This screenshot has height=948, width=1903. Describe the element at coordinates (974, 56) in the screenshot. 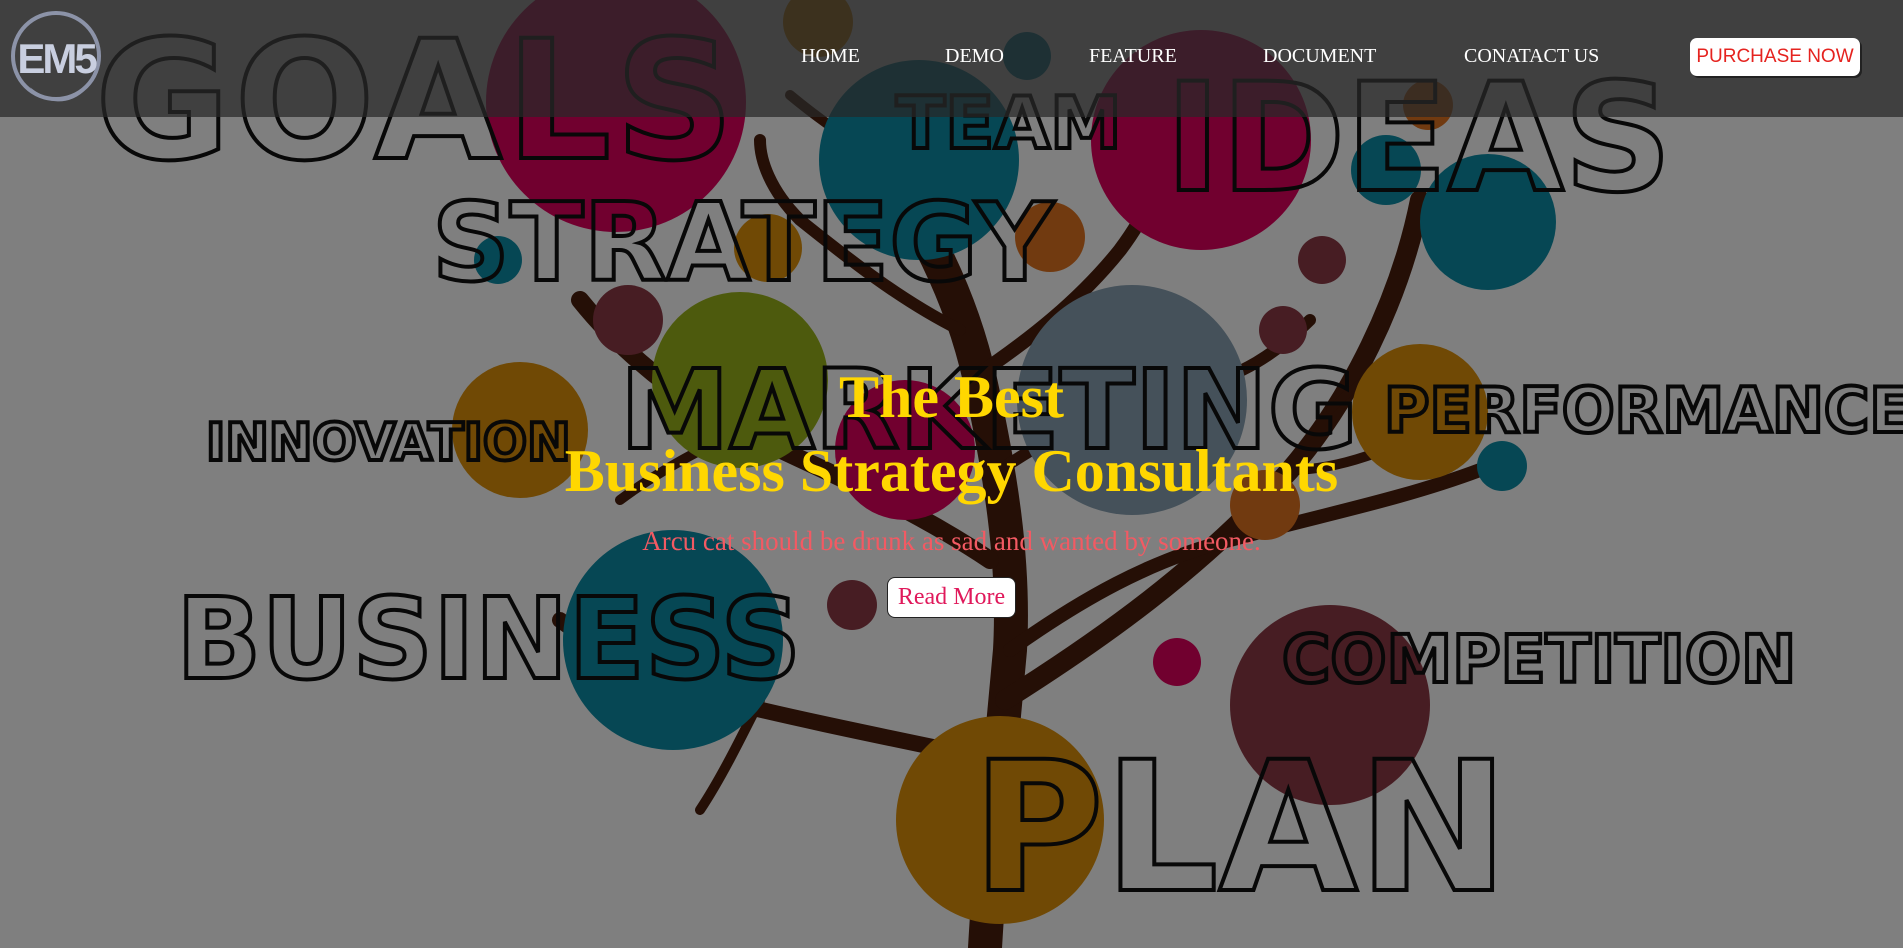

I see `nav-demo: DEMO` at that location.